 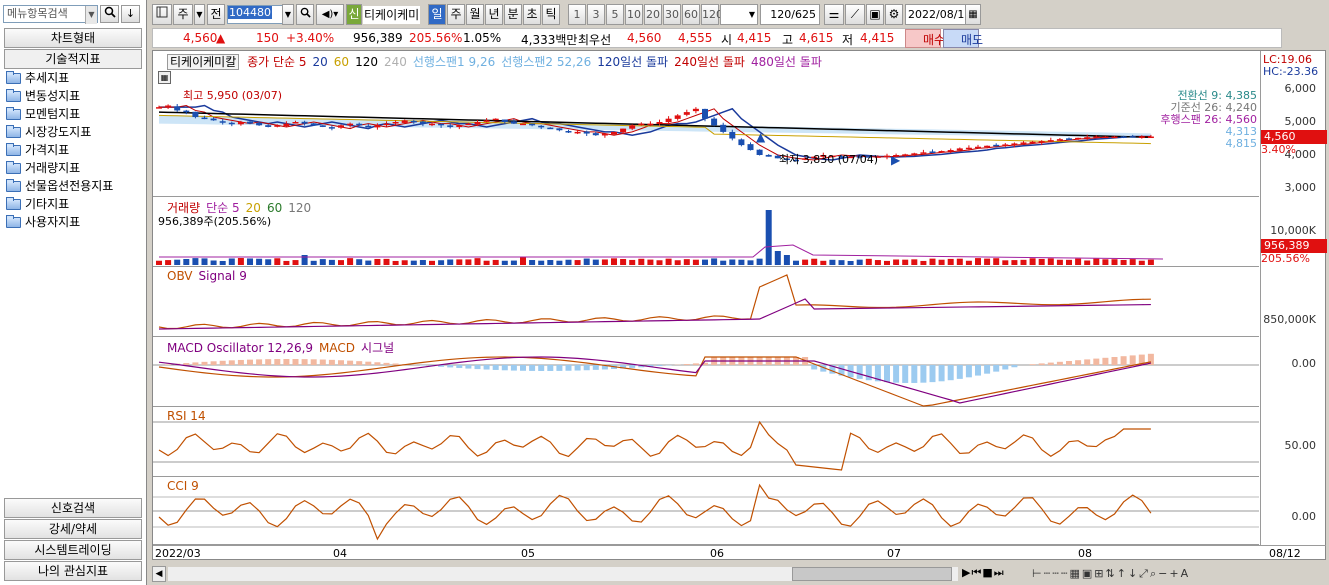 I want to click on system-trading-button: 시스템트레이딩, so click(x=73, y=550).